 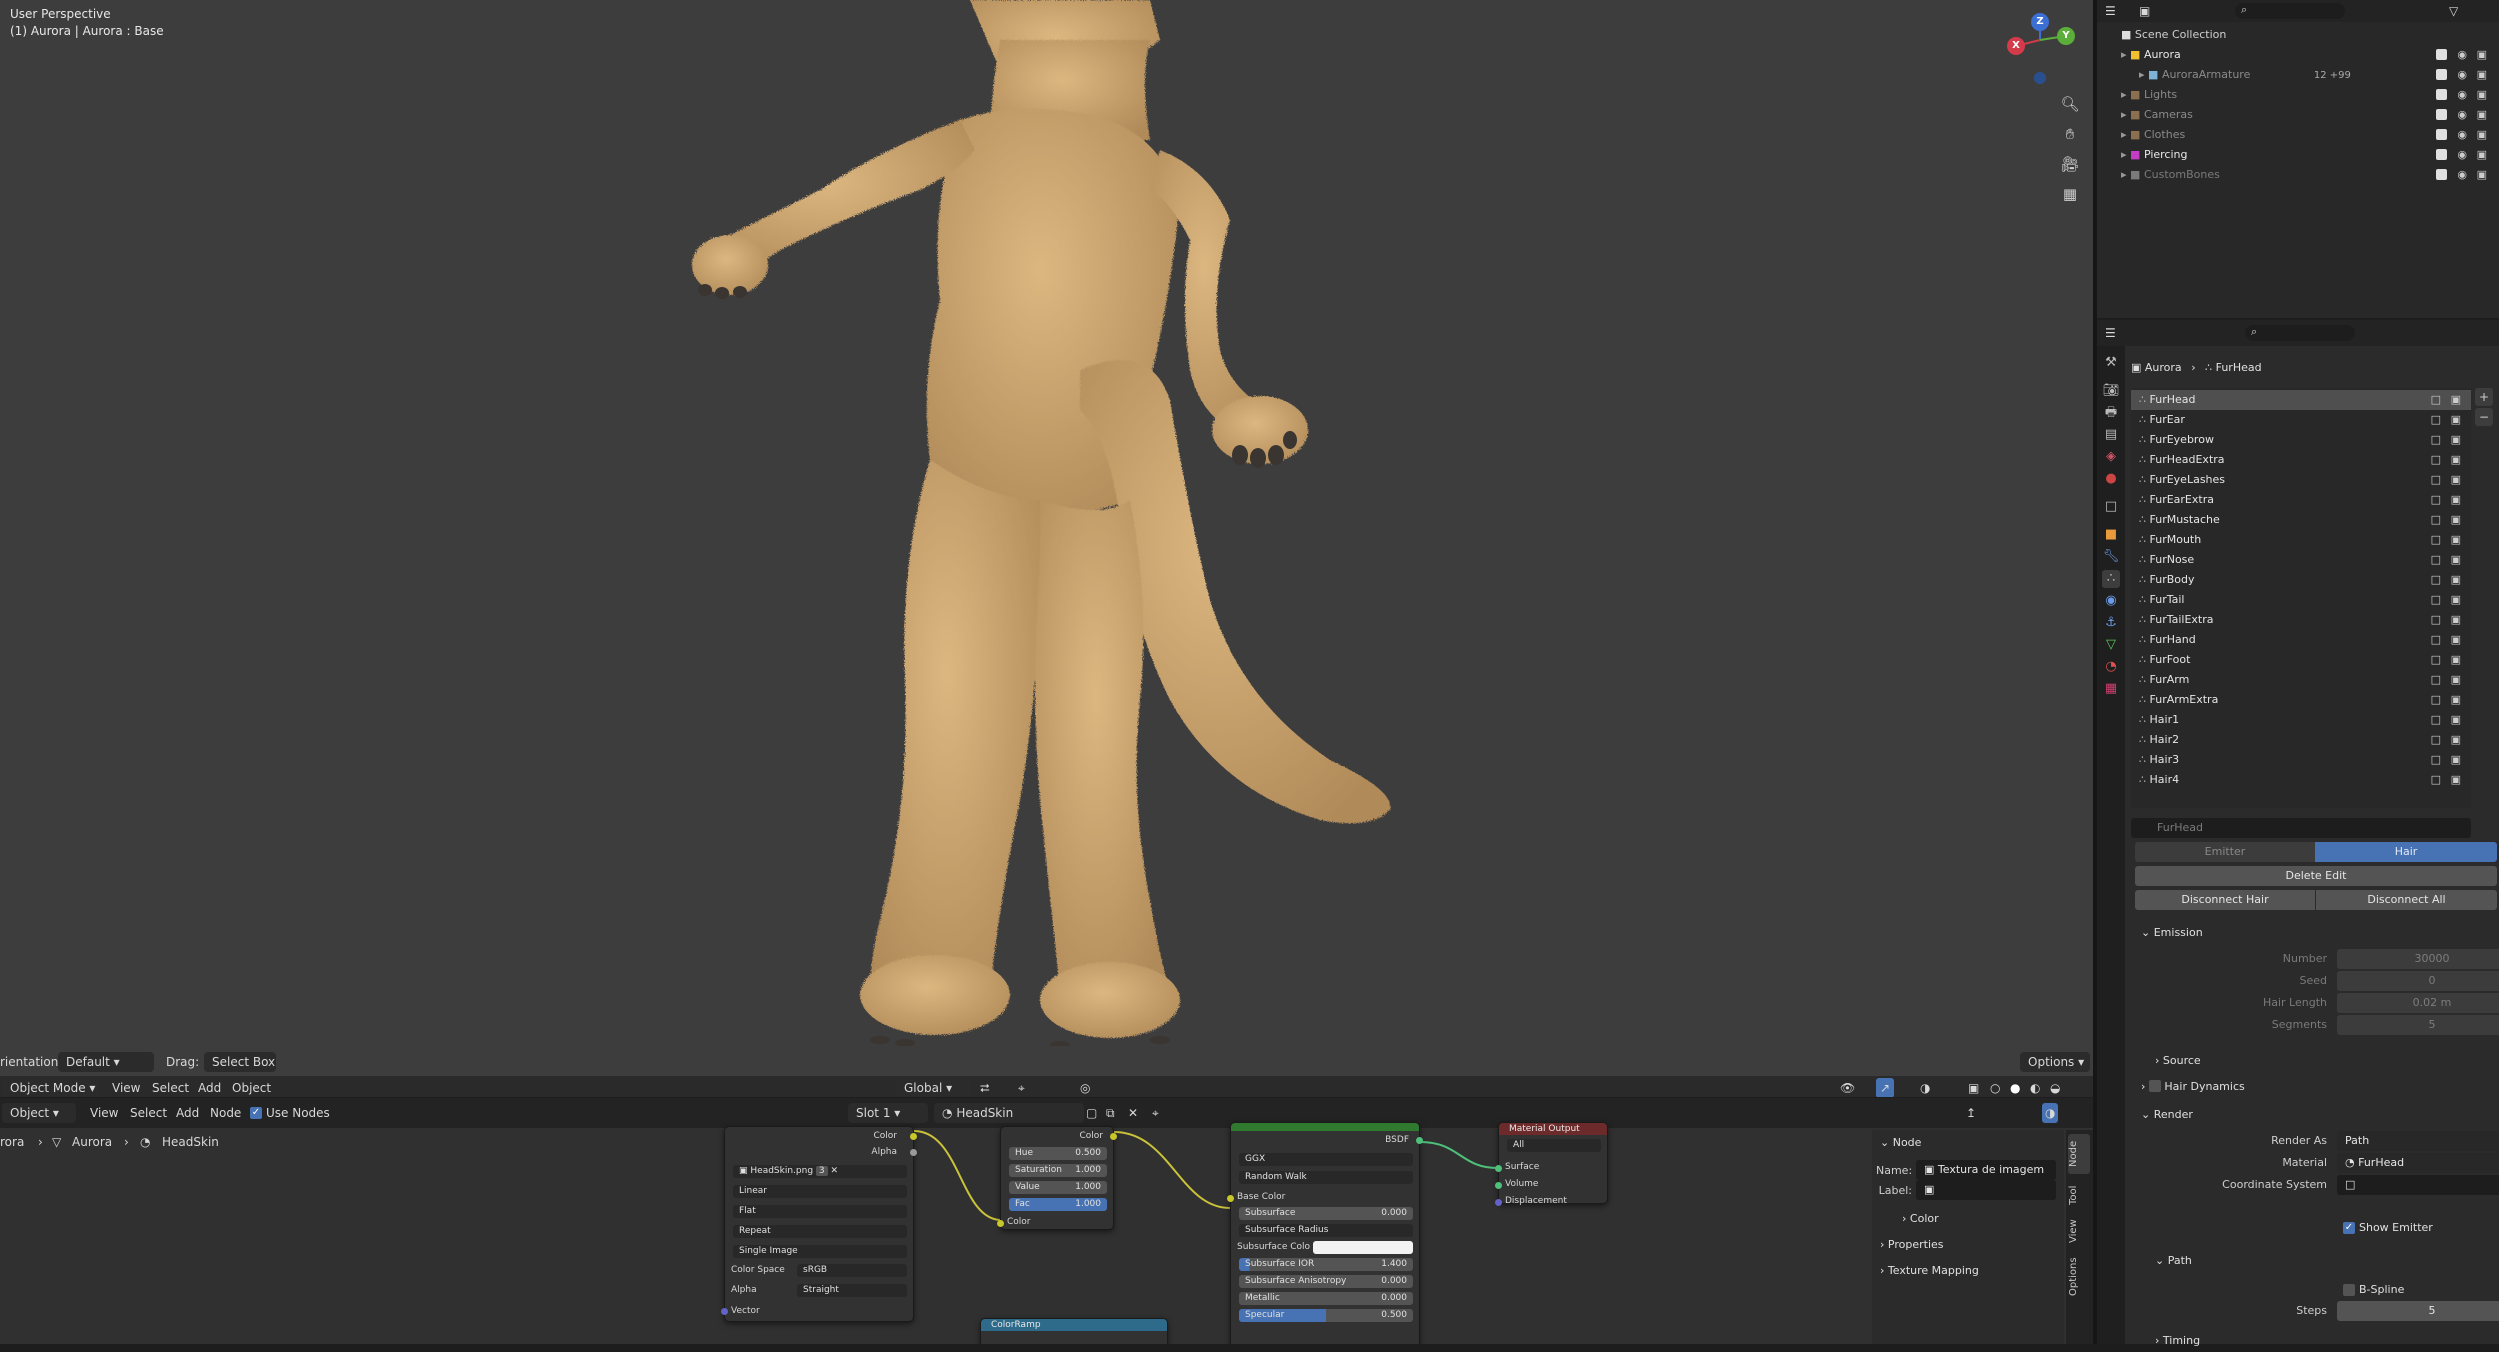 What do you see at coordinates (1326, 1230) in the screenshot?
I see `subsurface-radius-field: Subsurface Radius` at bounding box center [1326, 1230].